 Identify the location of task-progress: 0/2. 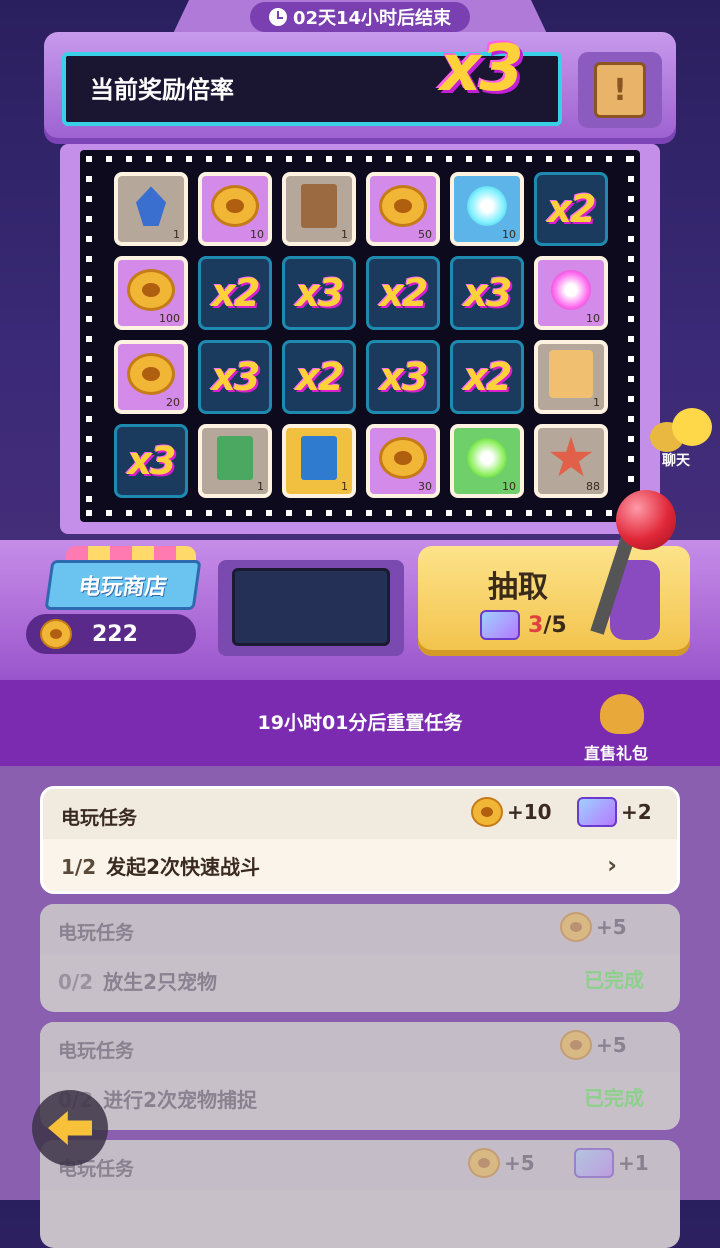
(76, 982).